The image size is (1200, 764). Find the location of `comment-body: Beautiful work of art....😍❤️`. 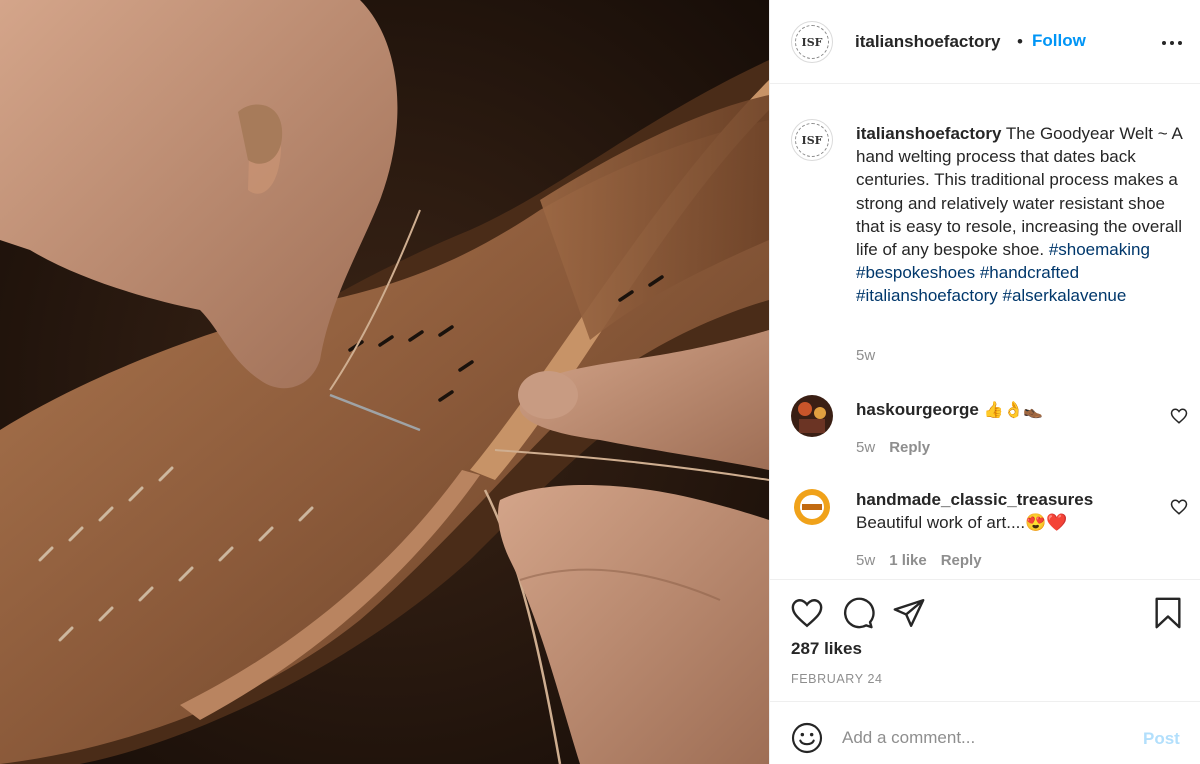

comment-body: Beautiful work of art....😍❤️ is located at coordinates (962, 522).